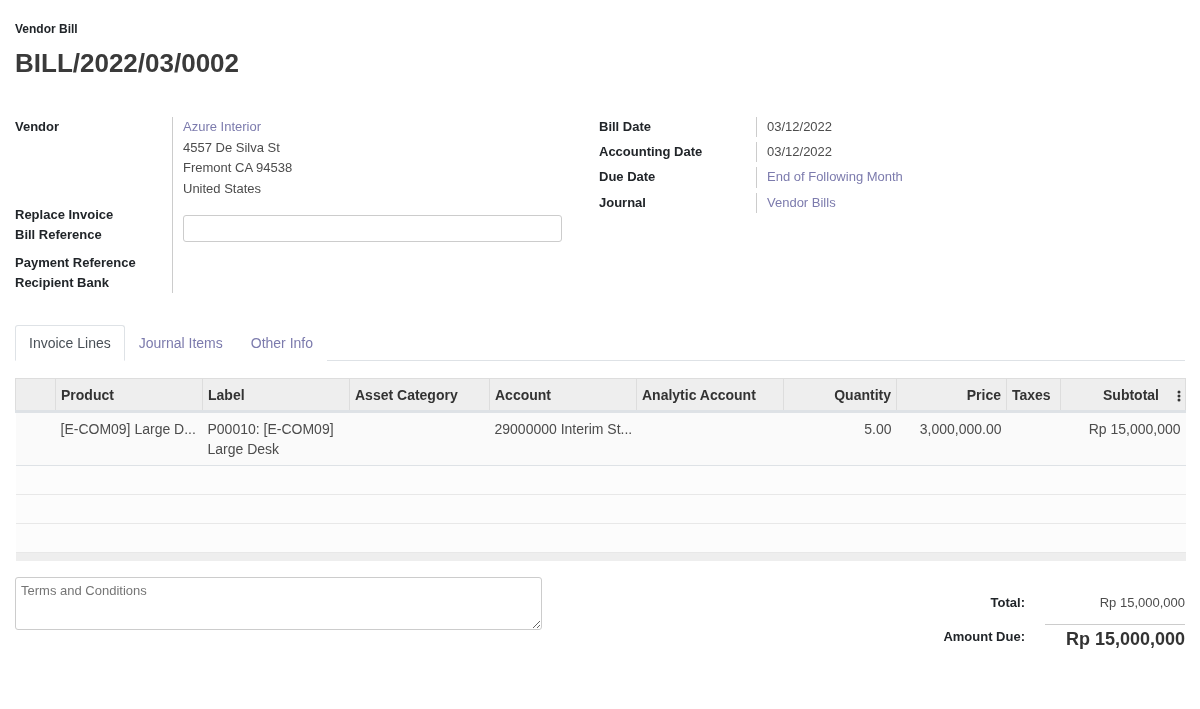 Image resolution: width=1200 pixels, height=709 pixels. What do you see at coordinates (984, 636) in the screenshot?
I see `total-label: Amount Due:` at bounding box center [984, 636].